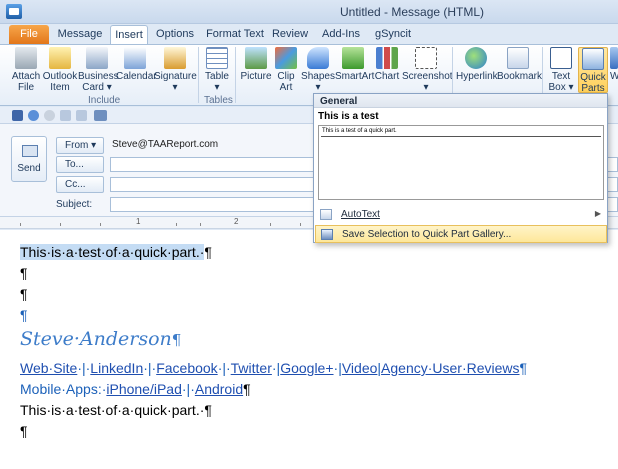 Image resolution: width=618 pixels, height=469 pixels. I want to click on outlook-item-button: Outlook Item, so click(60, 70).